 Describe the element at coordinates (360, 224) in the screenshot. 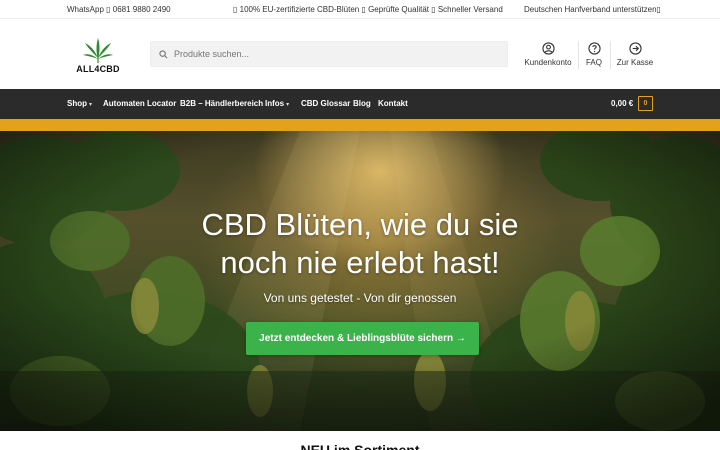

I see `hero-title-line: CBD Blüten, wie du sie` at that location.